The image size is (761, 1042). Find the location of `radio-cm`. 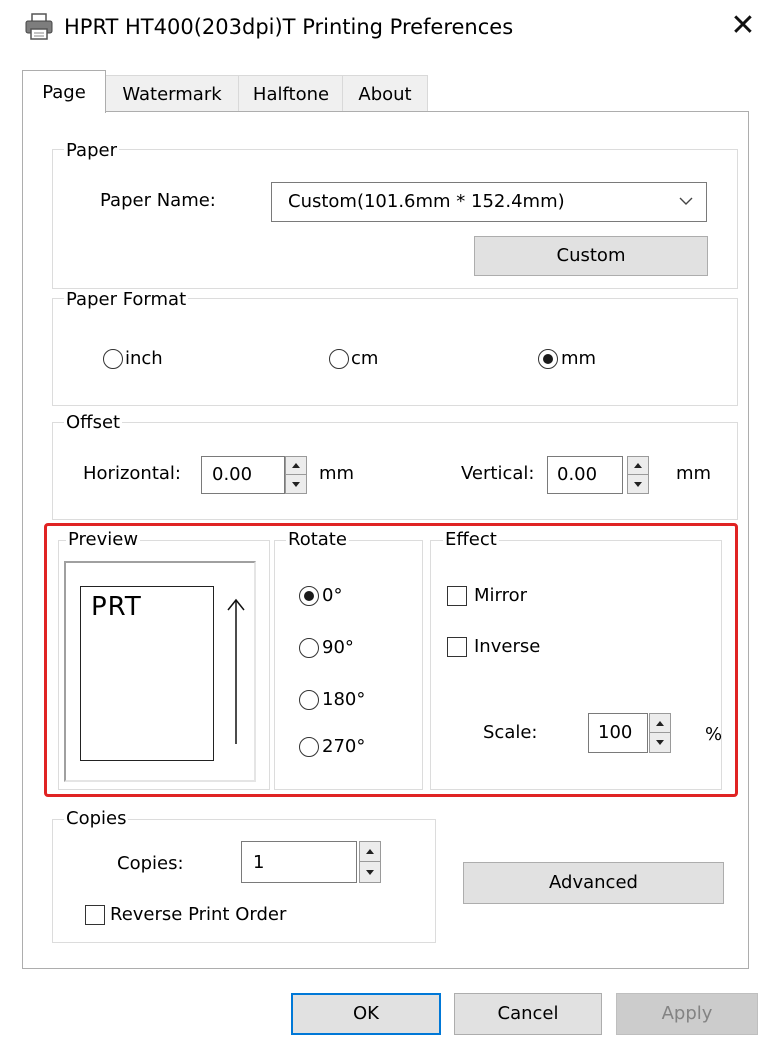

radio-cm is located at coordinates (339, 359).